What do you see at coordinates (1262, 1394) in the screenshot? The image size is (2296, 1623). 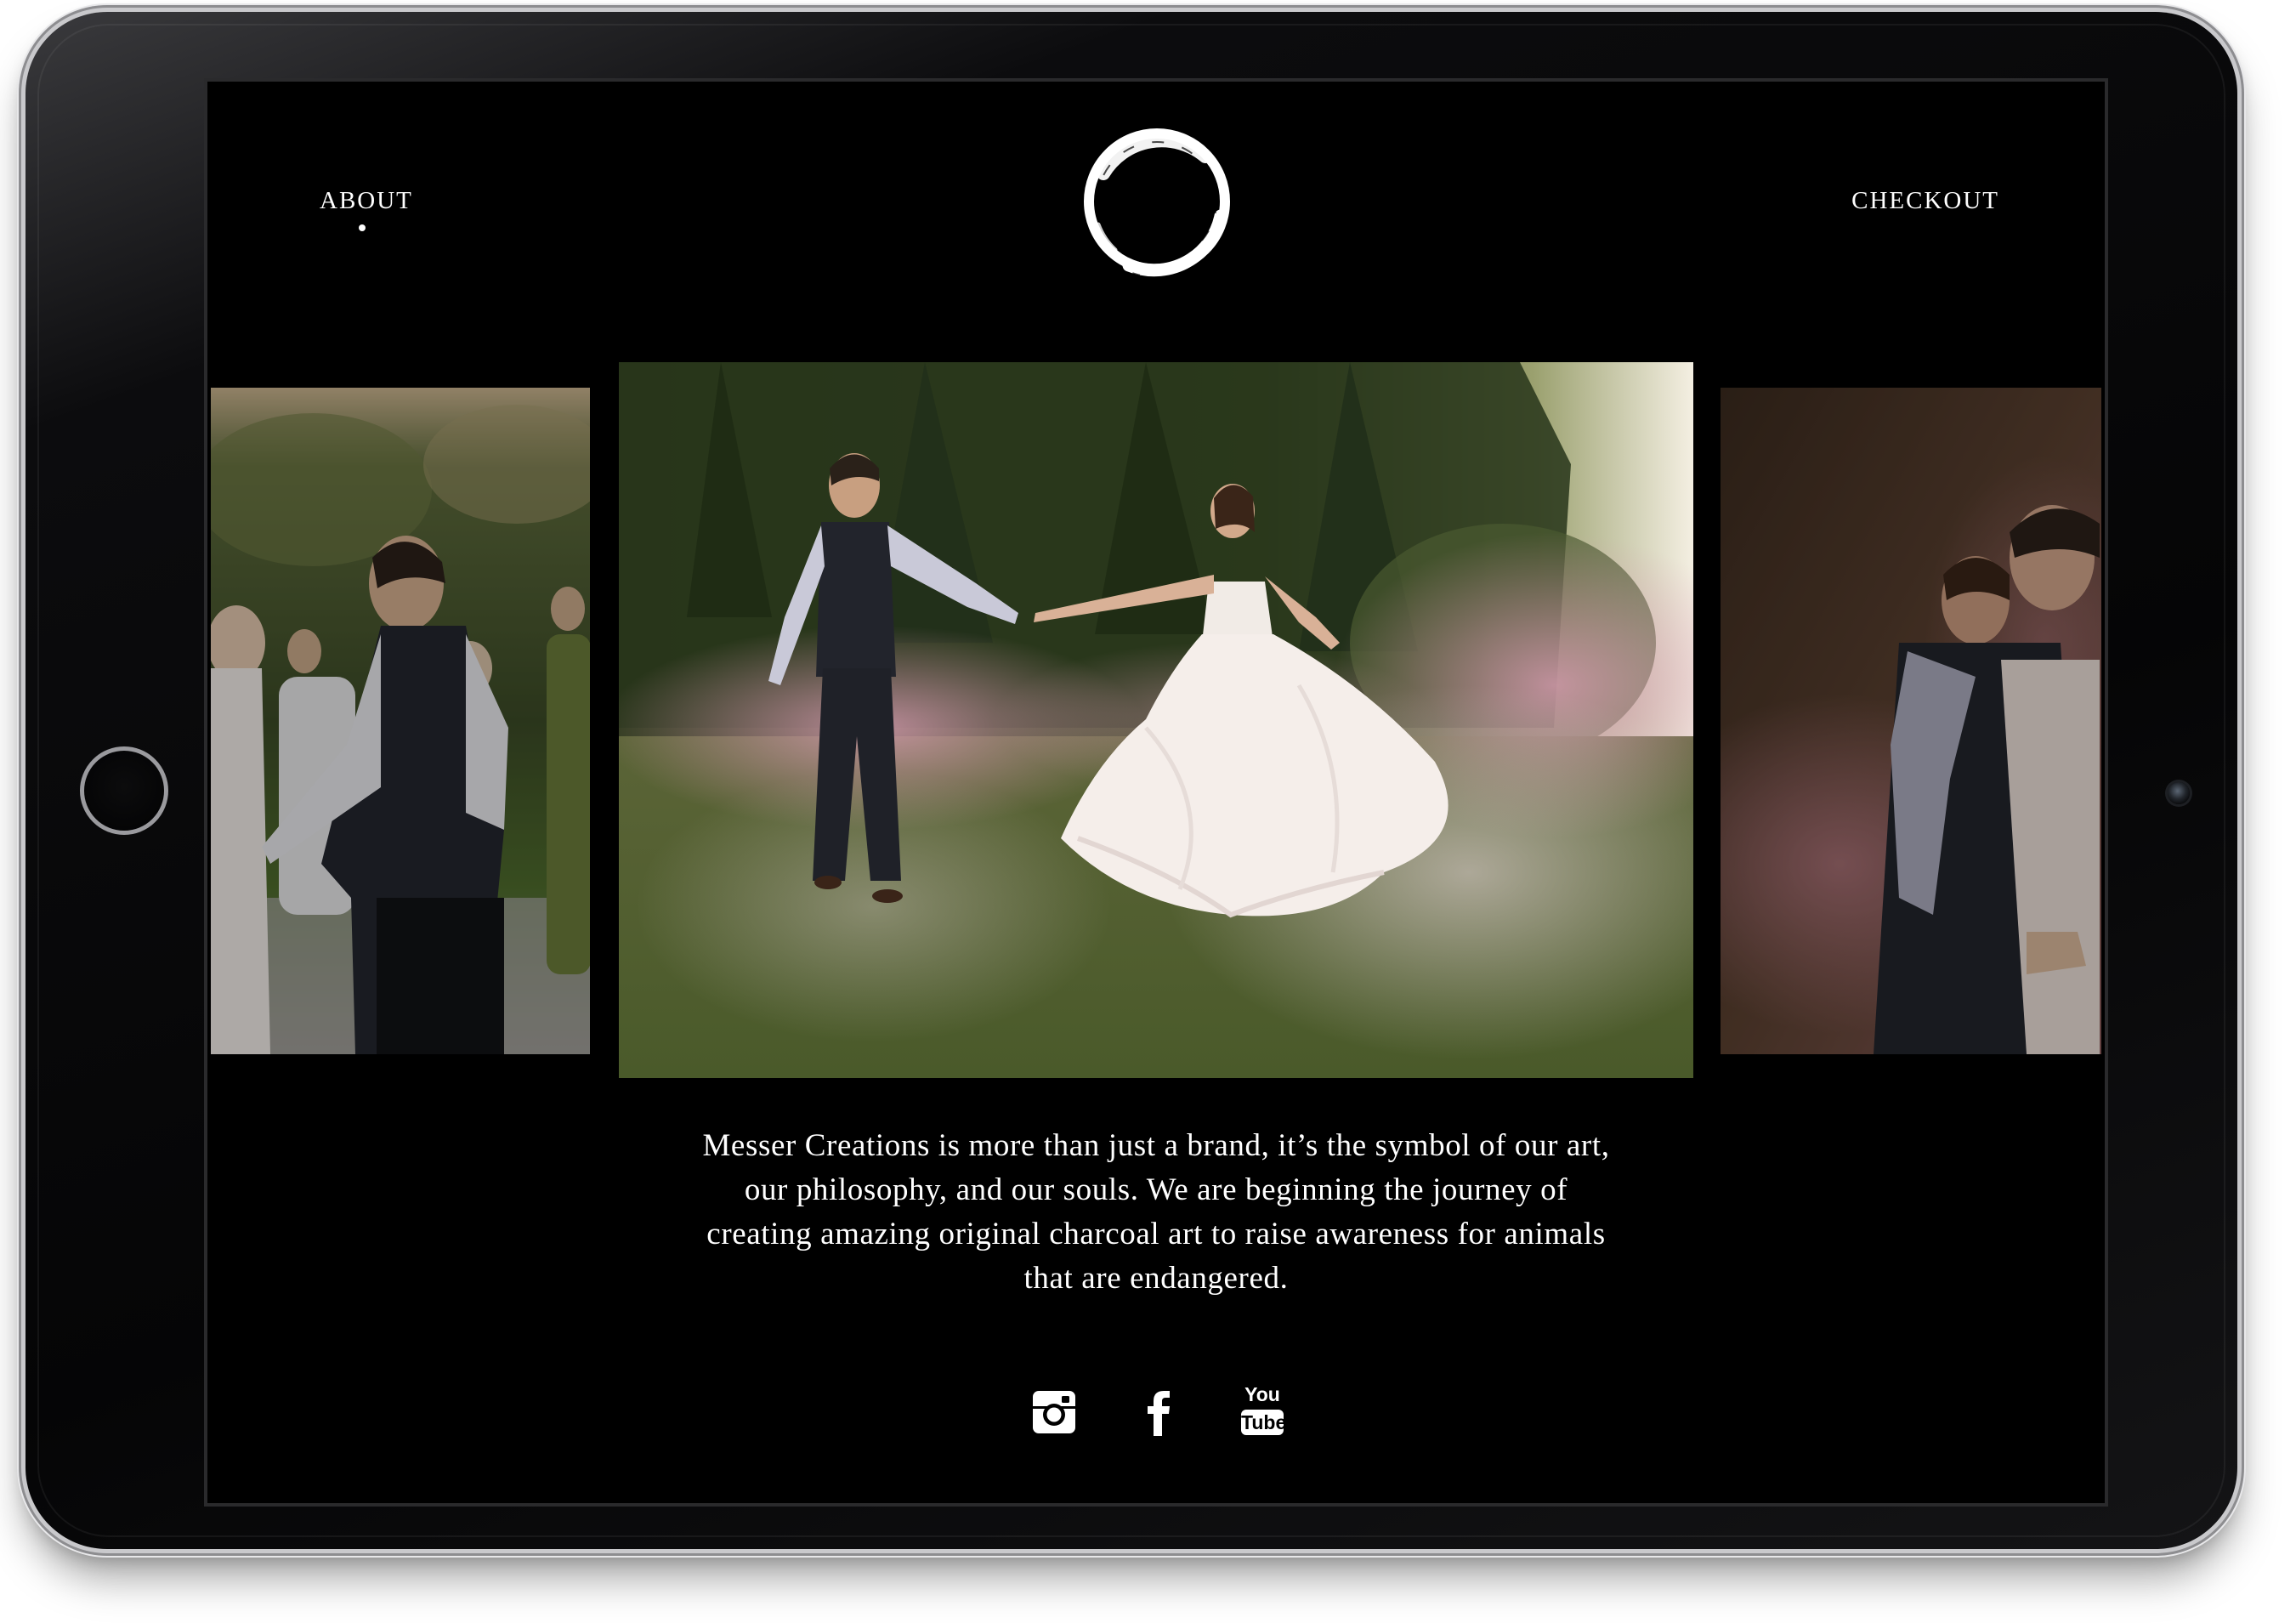 I see `youtube-logo-you: You` at bounding box center [1262, 1394].